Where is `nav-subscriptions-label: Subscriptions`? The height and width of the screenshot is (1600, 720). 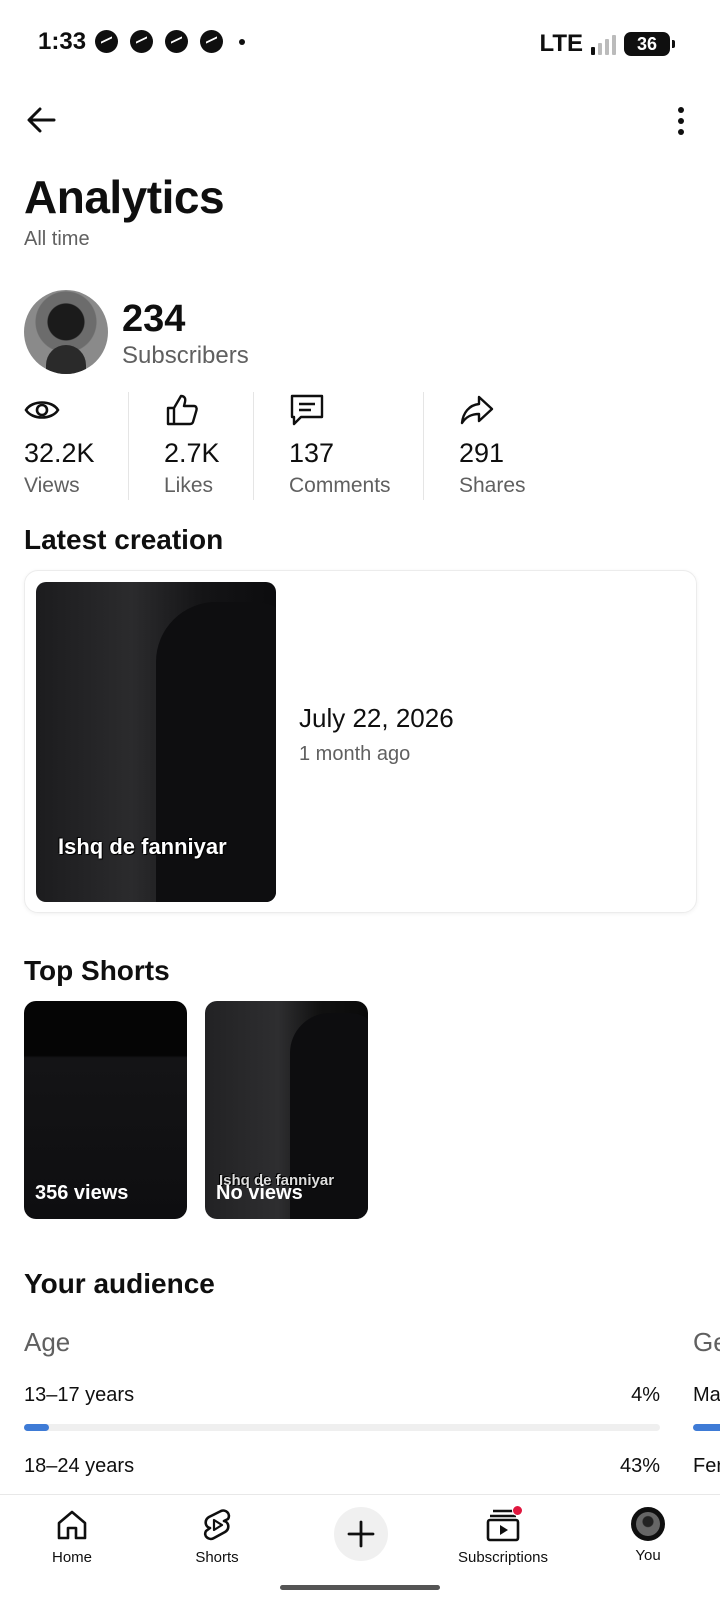 nav-subscriptions-label: Subscriptions is located at coordinates (503, 1557).